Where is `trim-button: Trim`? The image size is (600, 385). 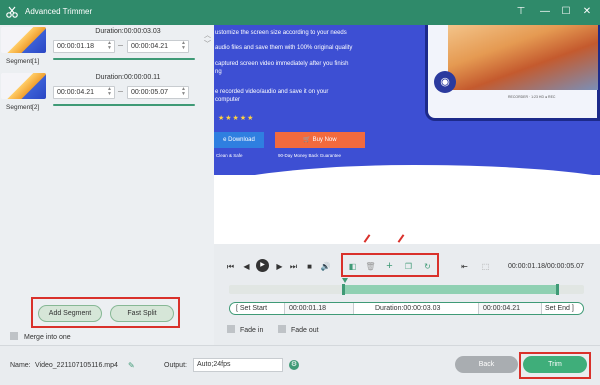 trim-button: Trim is located at coordinates (555, 364).